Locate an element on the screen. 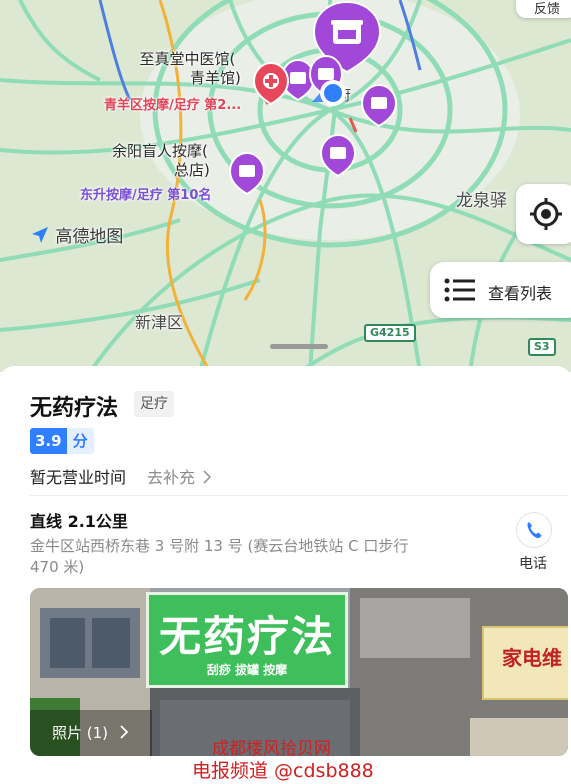  place-title: 无药疗法 is located at coordinates (74, 408).